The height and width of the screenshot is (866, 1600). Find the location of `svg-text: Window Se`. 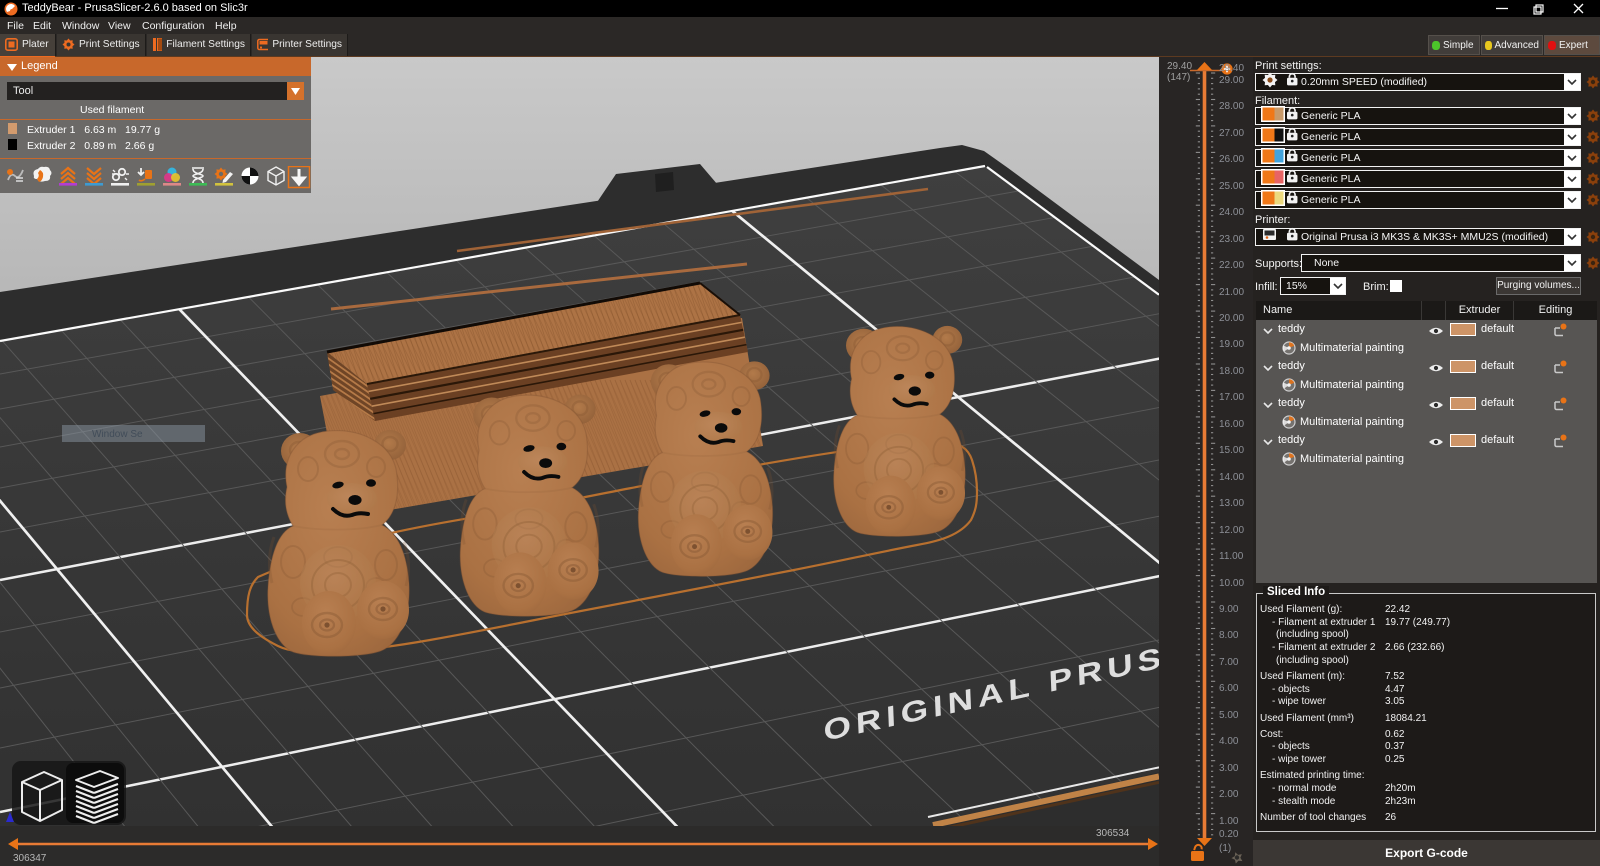

svg-text: Window Se is located at coordinates (117, 434).